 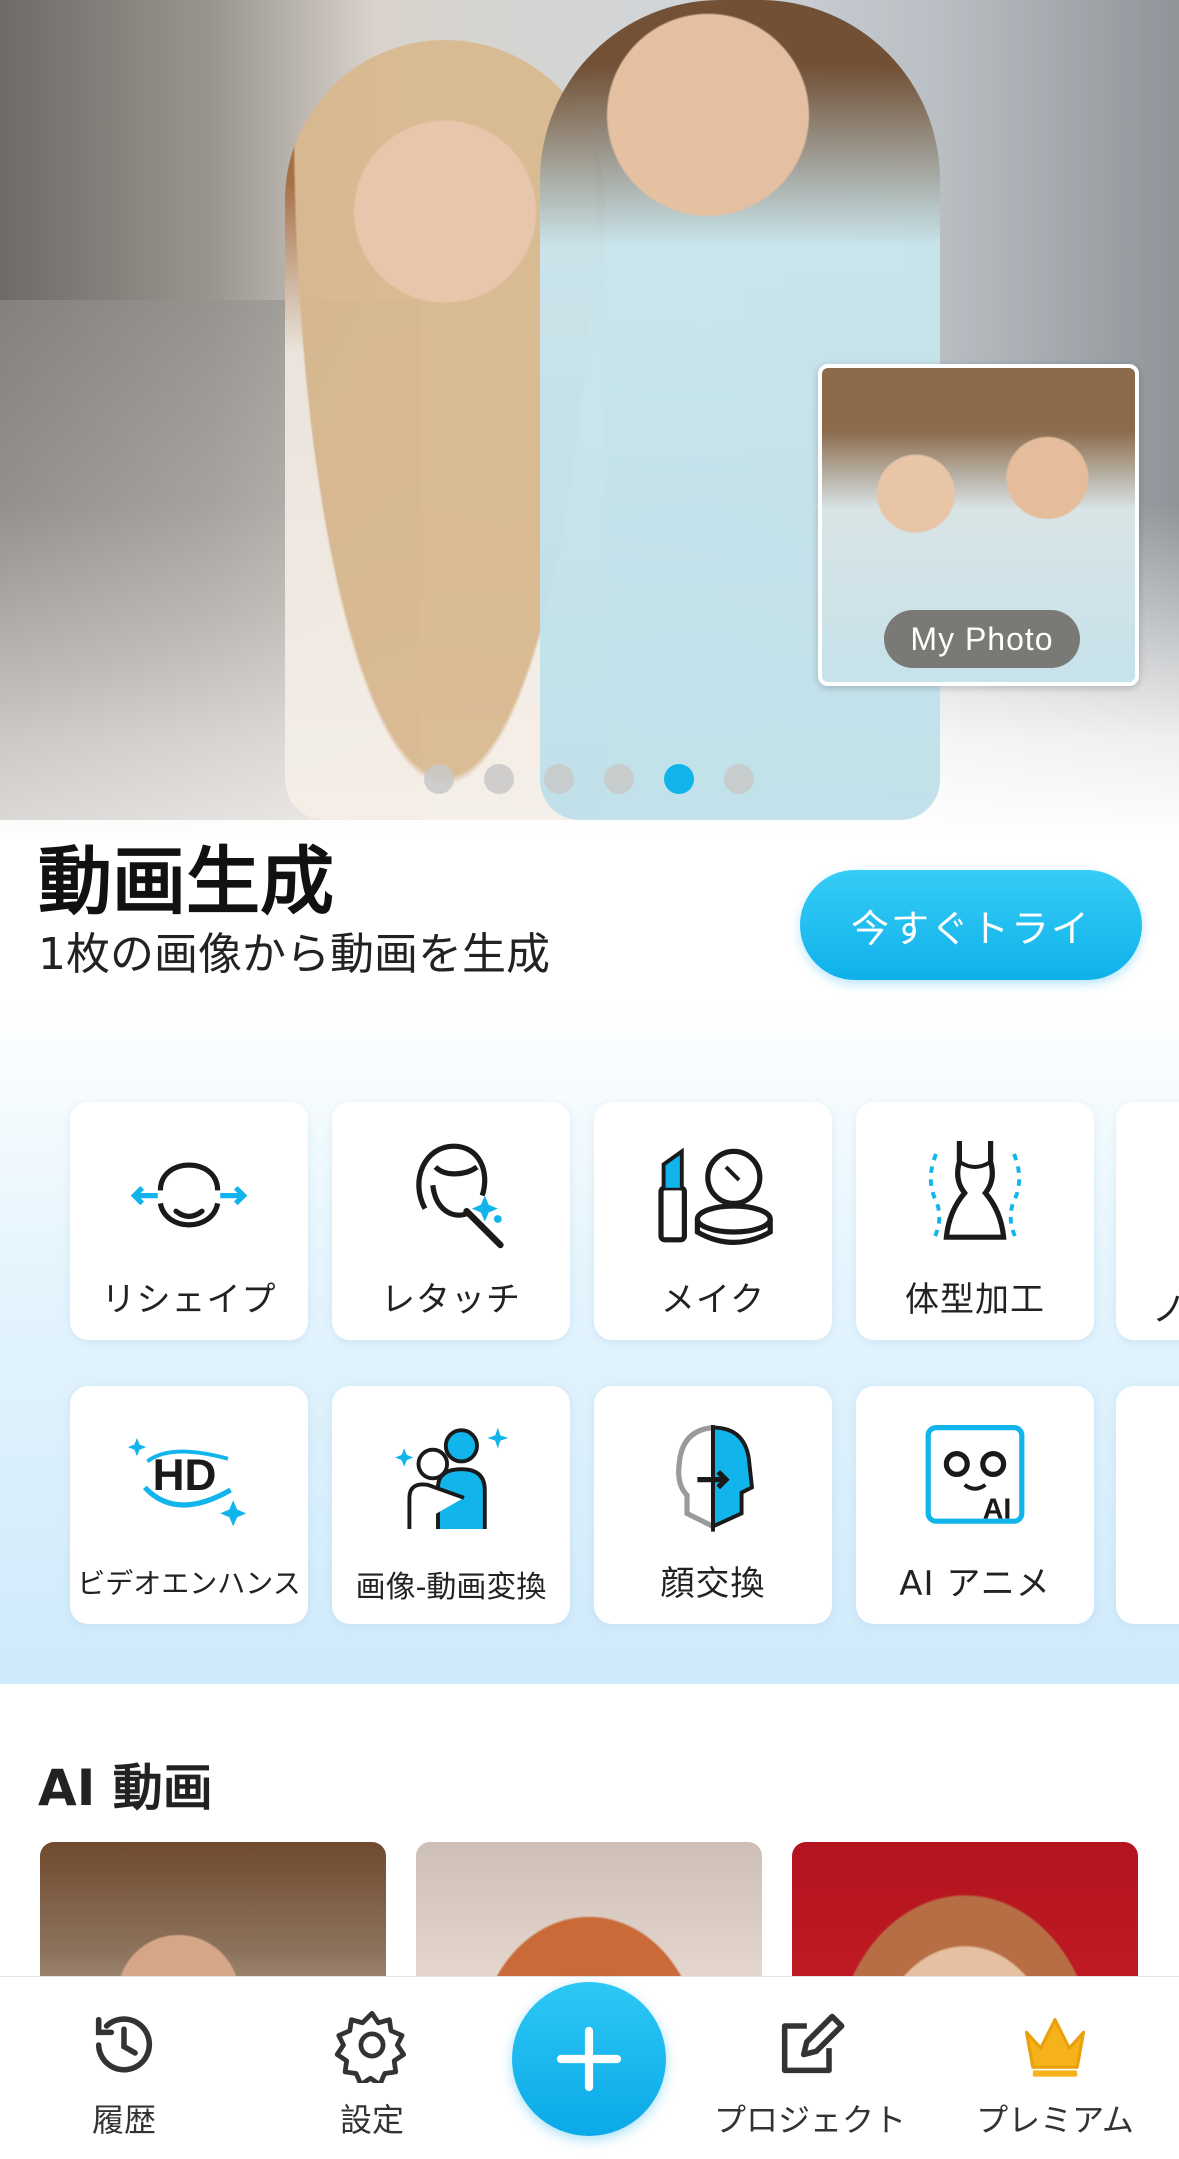 I want to click on face-reshape-icon, so click(x=189, y=1195).